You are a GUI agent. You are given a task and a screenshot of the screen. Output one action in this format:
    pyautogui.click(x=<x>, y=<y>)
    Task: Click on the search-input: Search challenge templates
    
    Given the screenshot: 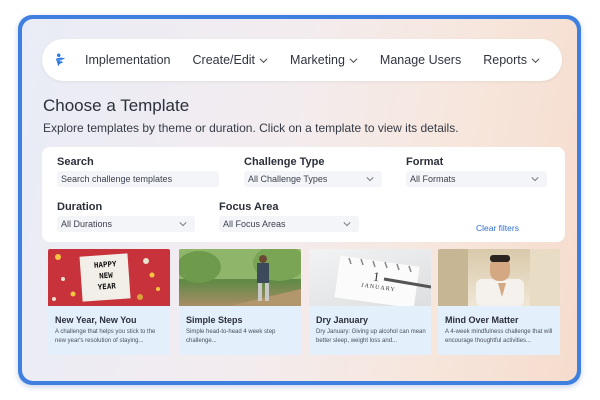 What is the action you would take?
    pyautogui.click(x=138, y=179)
    